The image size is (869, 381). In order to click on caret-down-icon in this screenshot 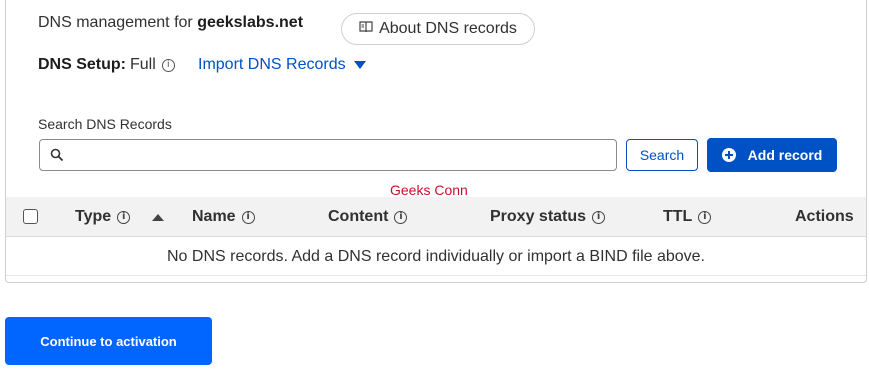, I will do `click(359, 65)`.